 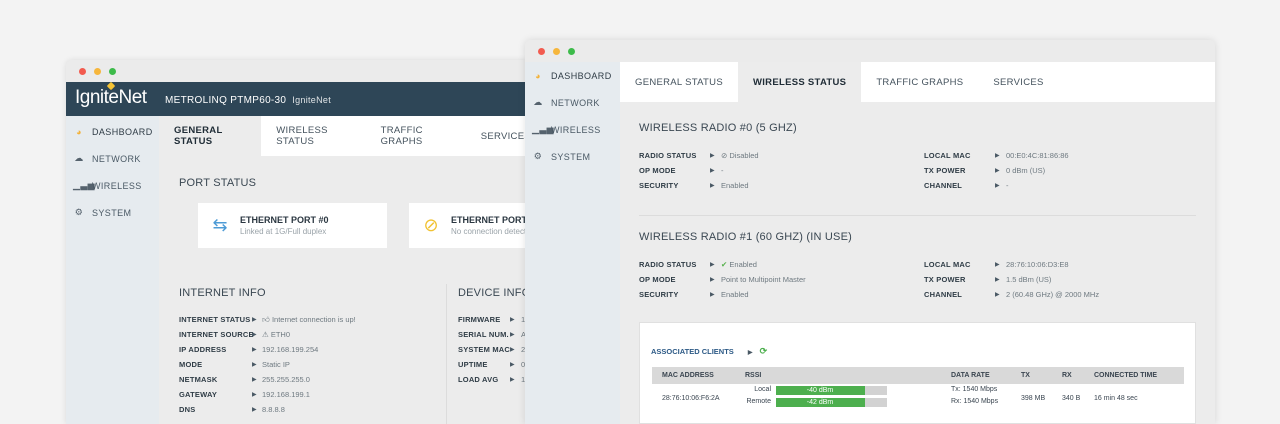 I want to click on kv-value: 👍︎ Internet connection is up!, so click(x=309, y=320).